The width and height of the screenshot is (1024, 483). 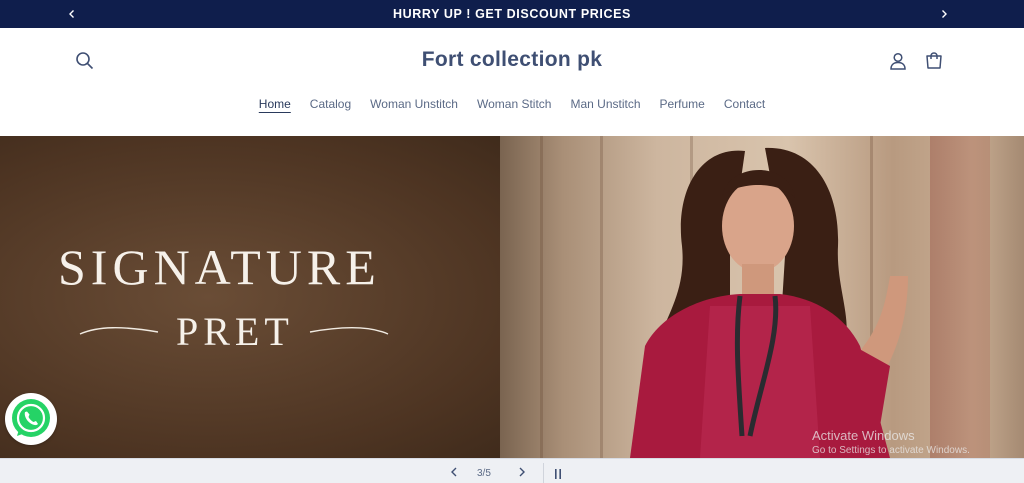 I want to click on slide-prev-button, so click(x=454, y=472).